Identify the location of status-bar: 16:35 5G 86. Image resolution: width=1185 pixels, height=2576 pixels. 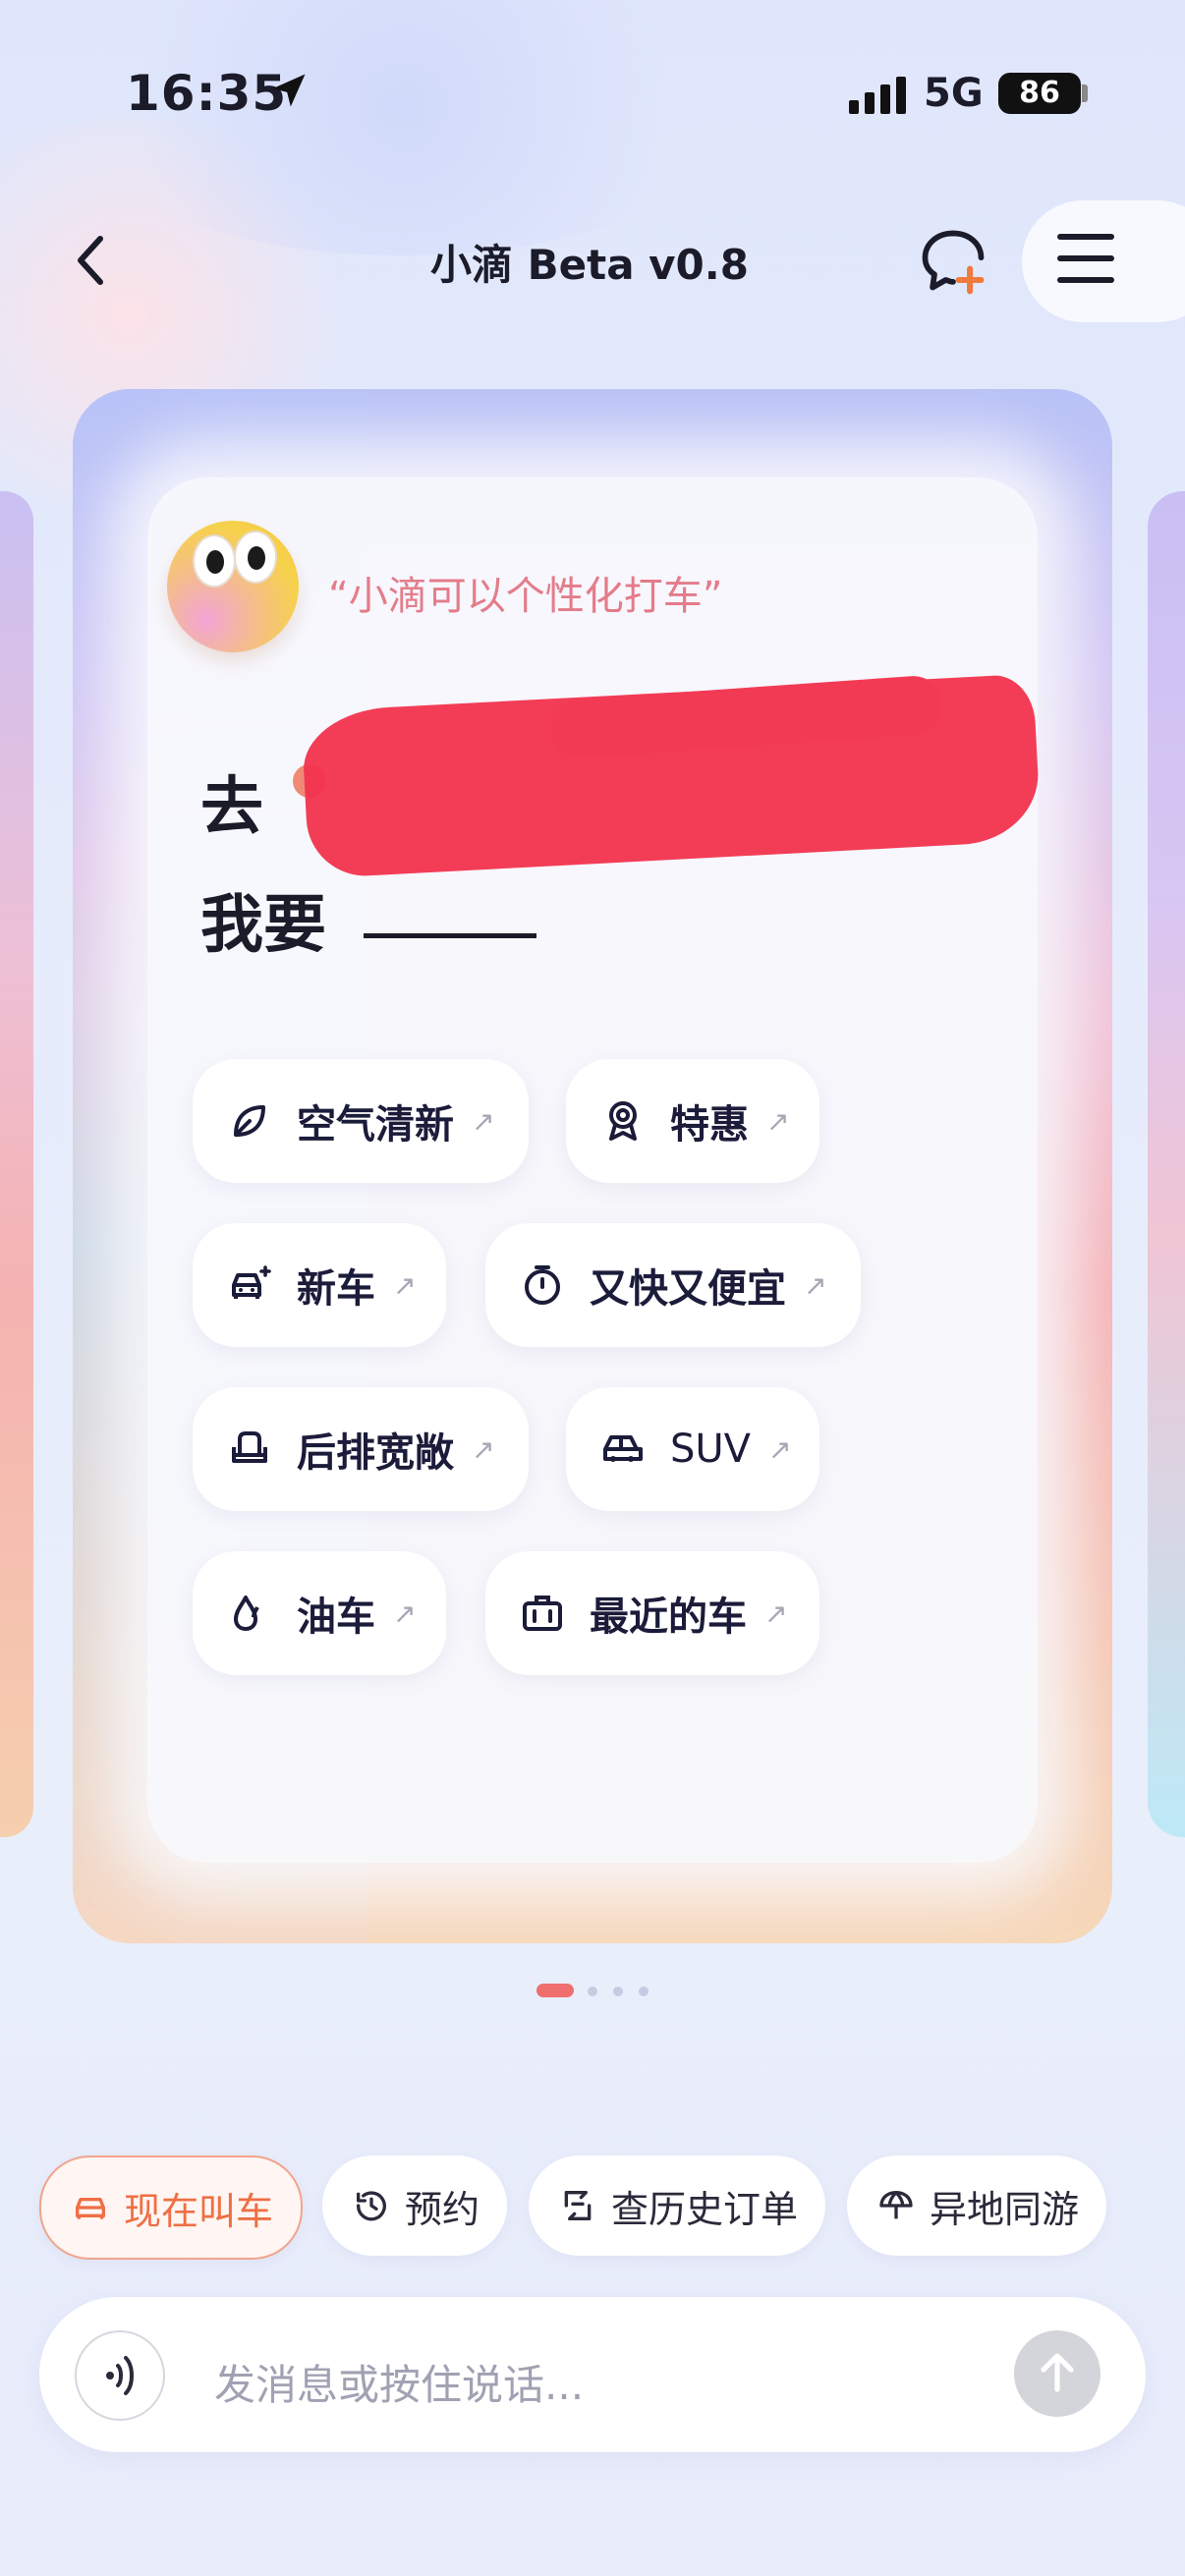
(592, 98).